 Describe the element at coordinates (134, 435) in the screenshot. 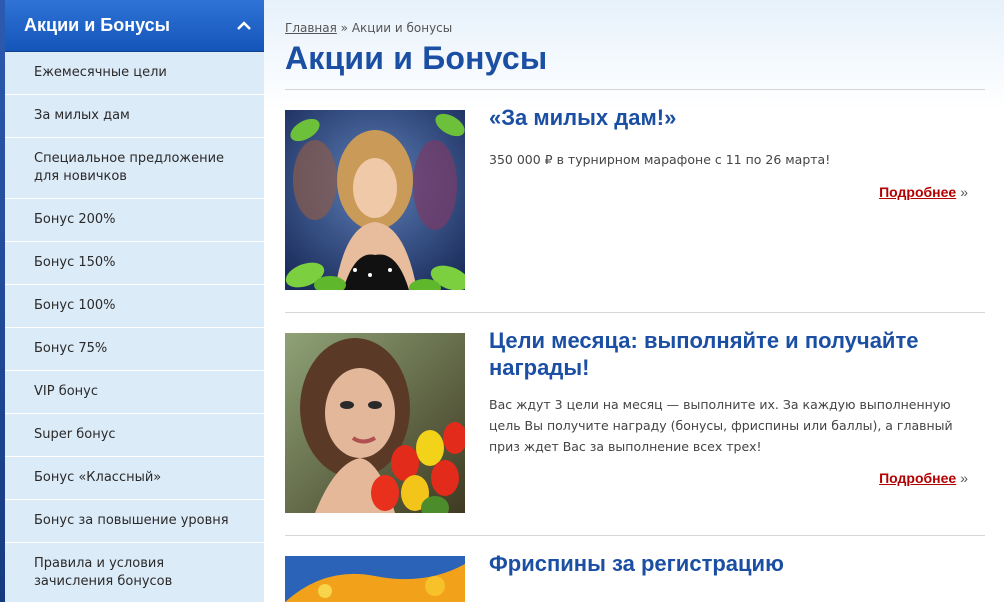

I see `sidebar-item-super-bonus: Super бонус` at that location.